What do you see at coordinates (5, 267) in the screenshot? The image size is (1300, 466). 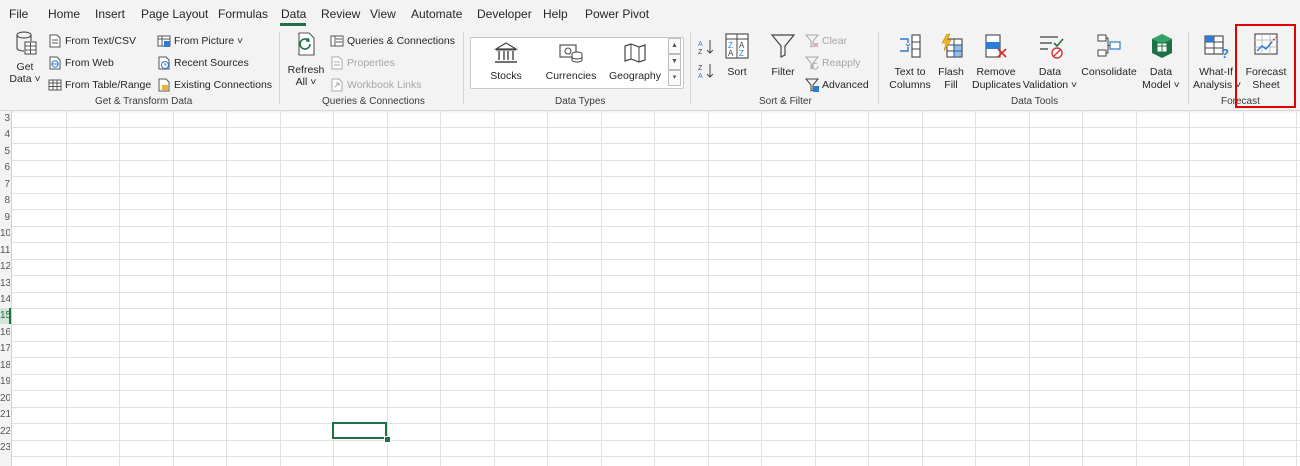 I see `row-number: 12` at bounding box center [5, 267].